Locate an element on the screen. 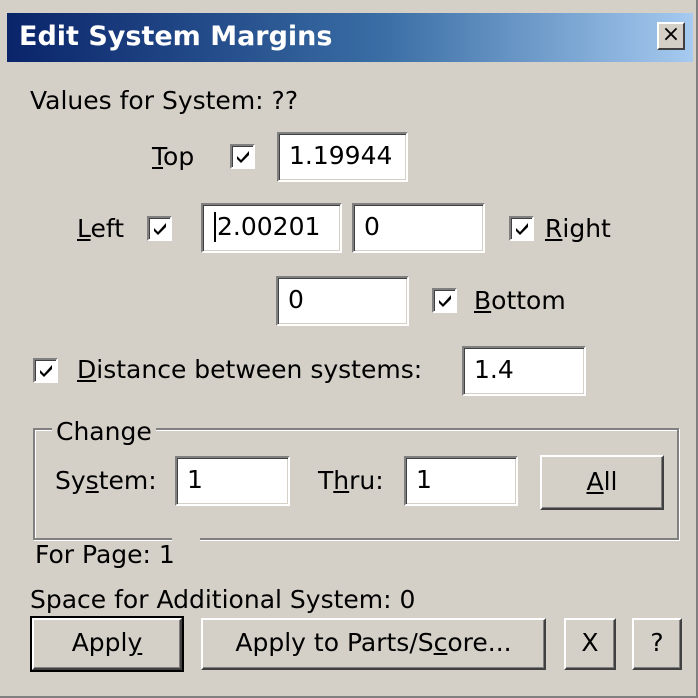 Image resolution: width=698 pixels, height=698 pixels. distance-between-systems-input: 1.4 is located at coordinates (524, 371).